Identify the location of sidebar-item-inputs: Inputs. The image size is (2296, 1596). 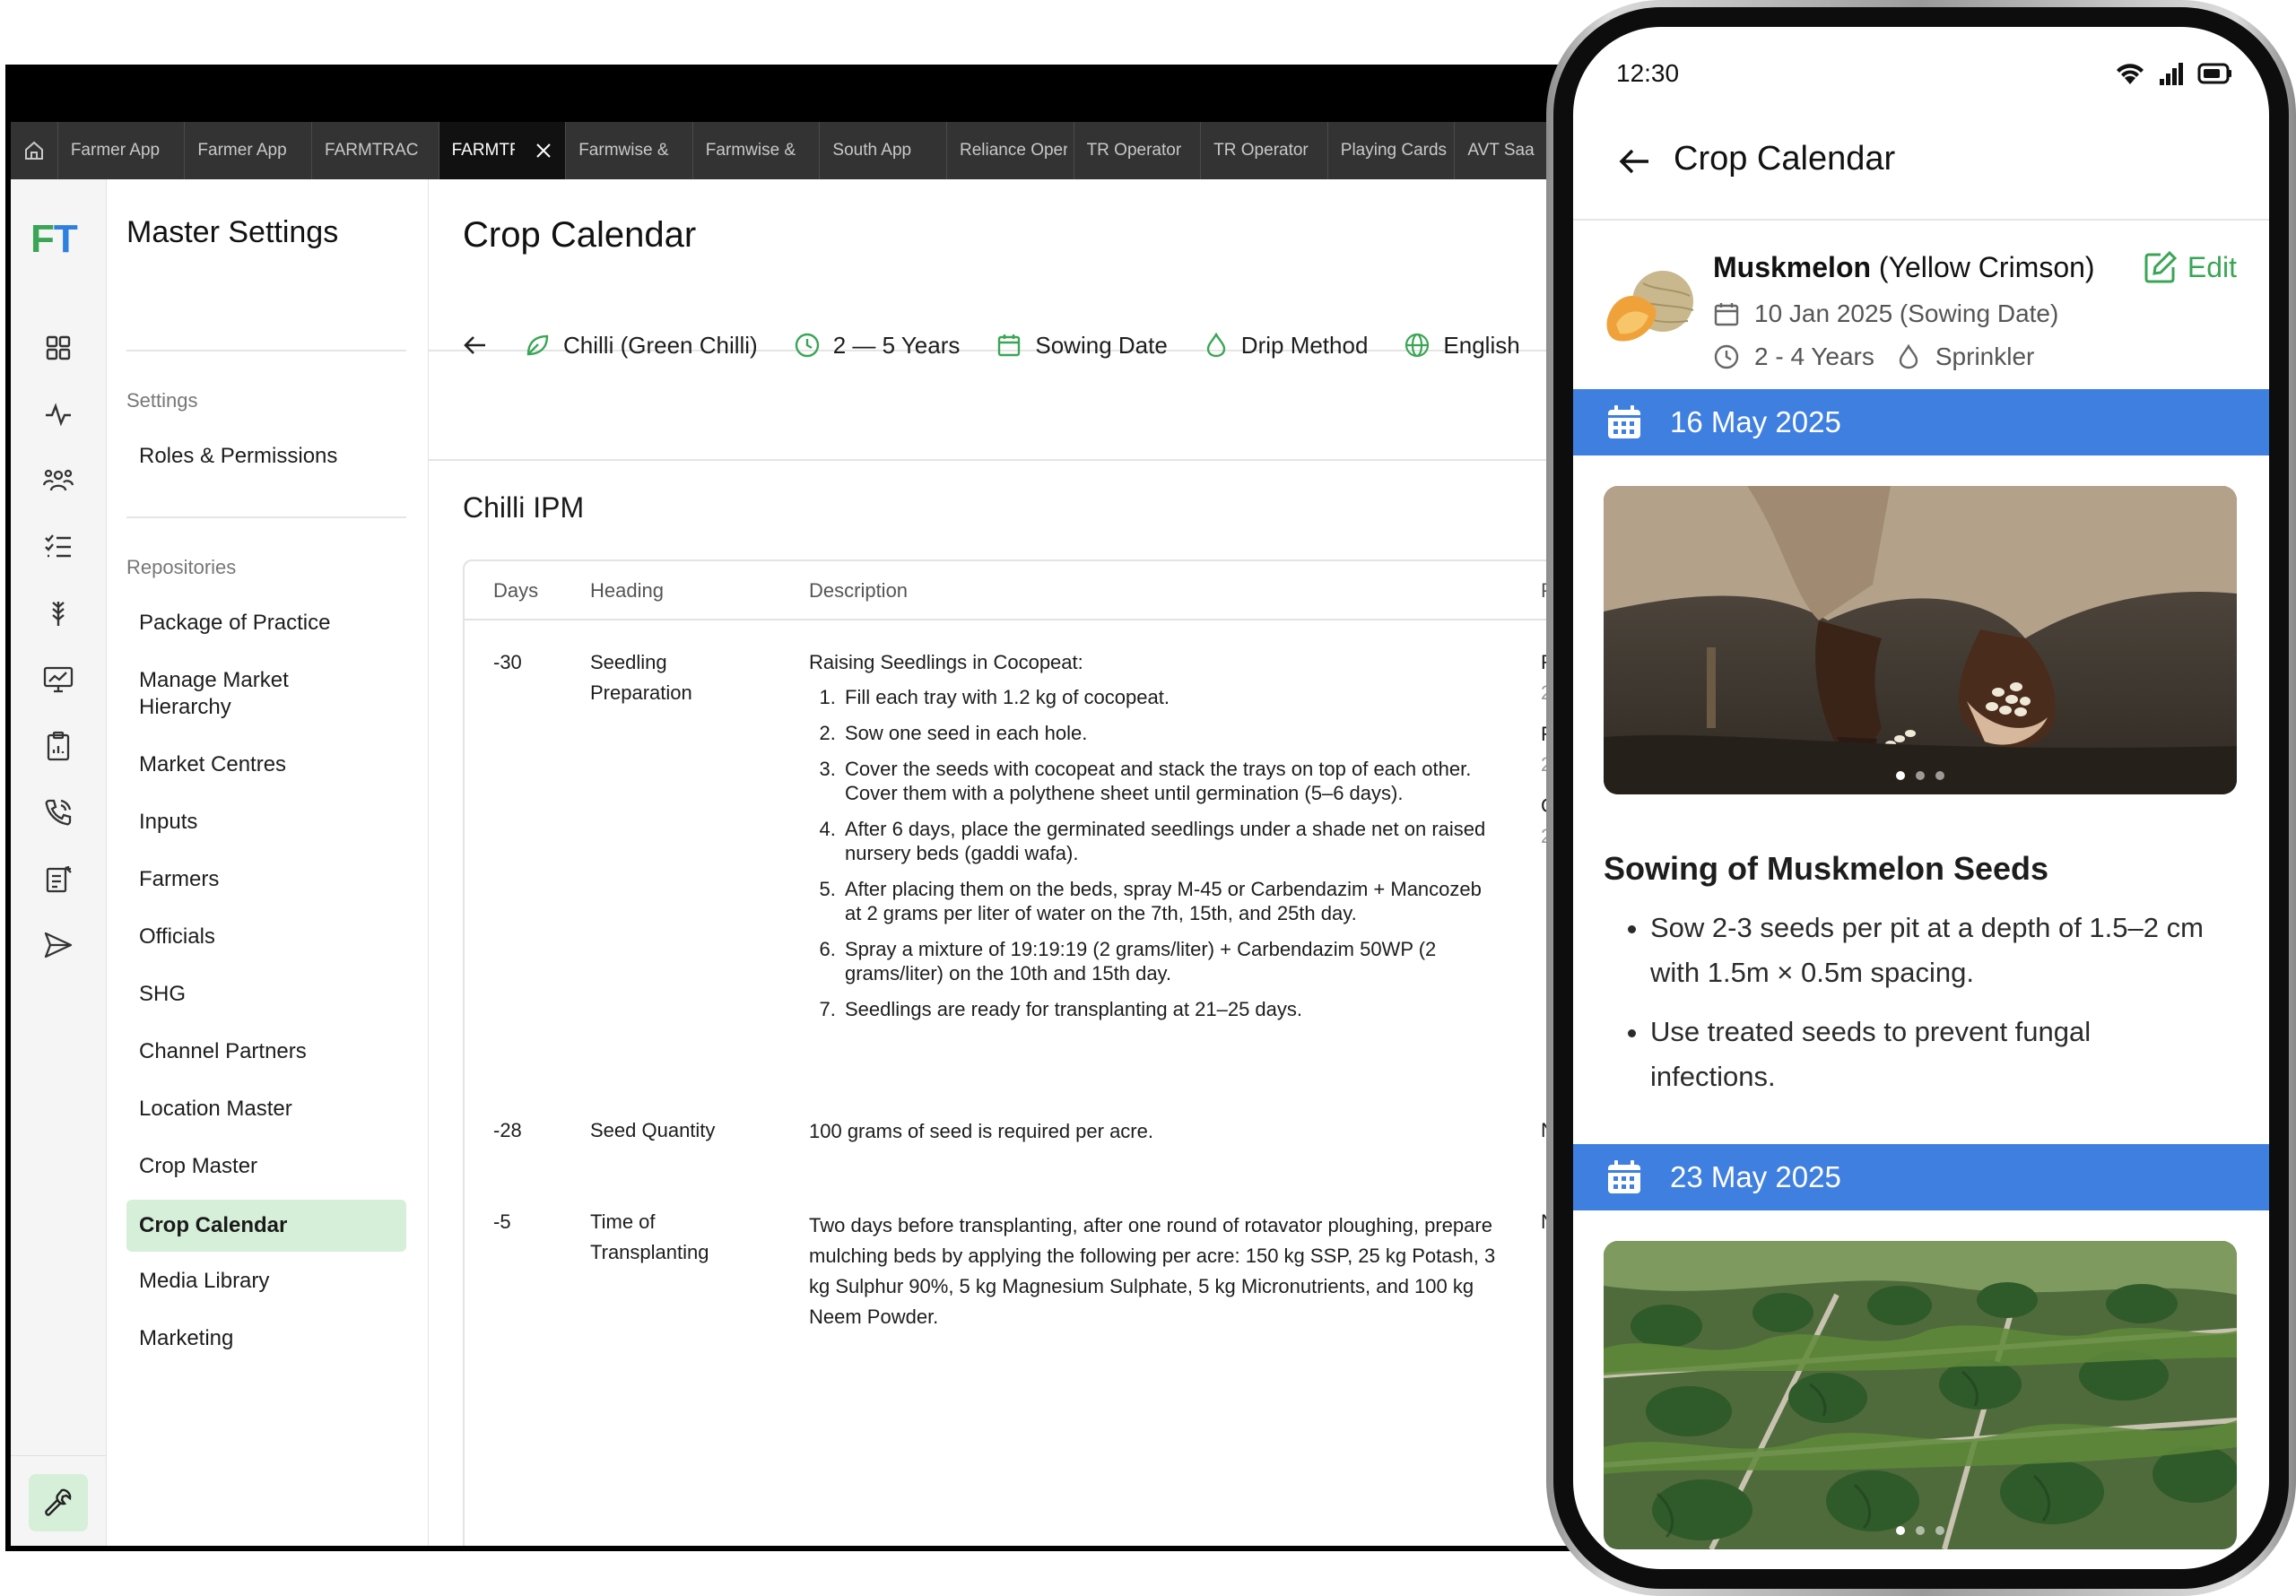
(266, 822).